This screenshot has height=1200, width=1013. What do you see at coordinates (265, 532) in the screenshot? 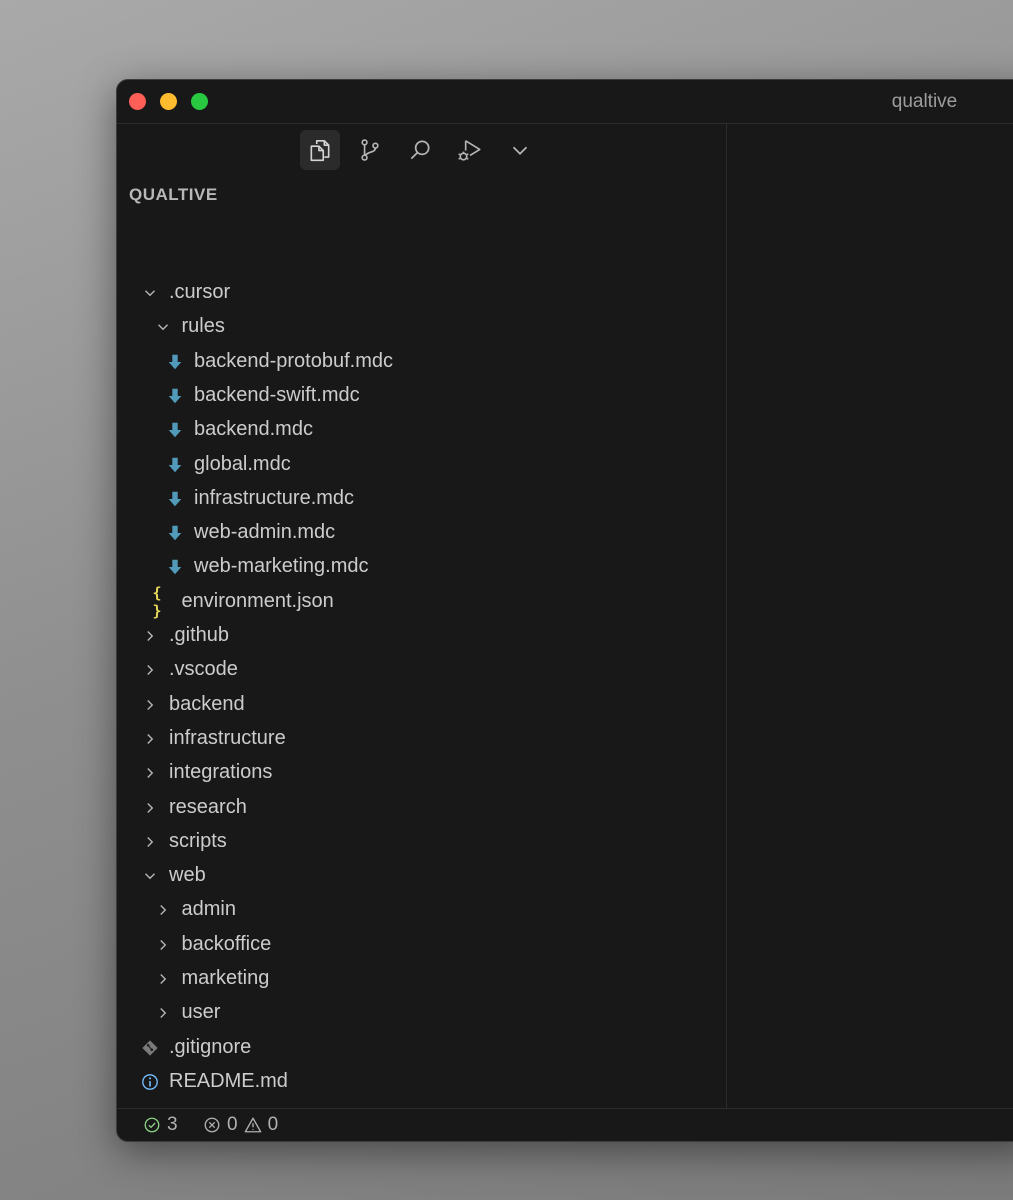
I see `tree-item-label: web-admin.mdc` at bounding box center [265, 532].